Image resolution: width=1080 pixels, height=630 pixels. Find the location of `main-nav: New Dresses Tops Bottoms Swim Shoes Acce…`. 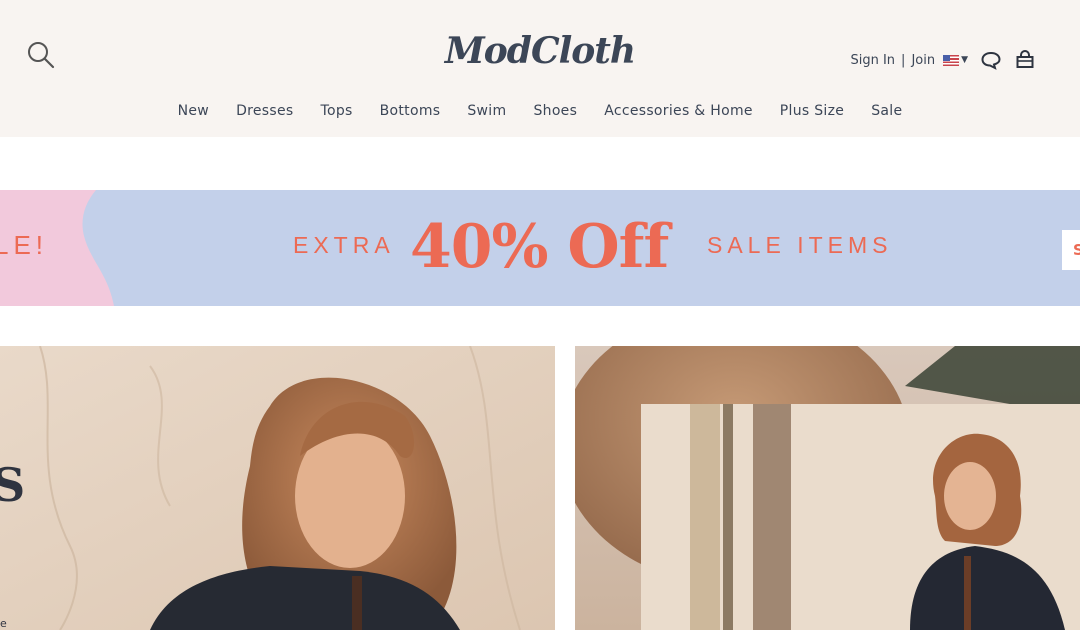

main-nav: New Dresses Tops Bottoms Swim Shoes Acce… is located at coordinates (540, 111).